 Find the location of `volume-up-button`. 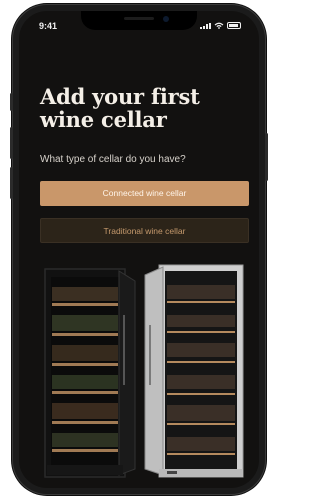

volume-up-button is located at coordinates (11, 143).